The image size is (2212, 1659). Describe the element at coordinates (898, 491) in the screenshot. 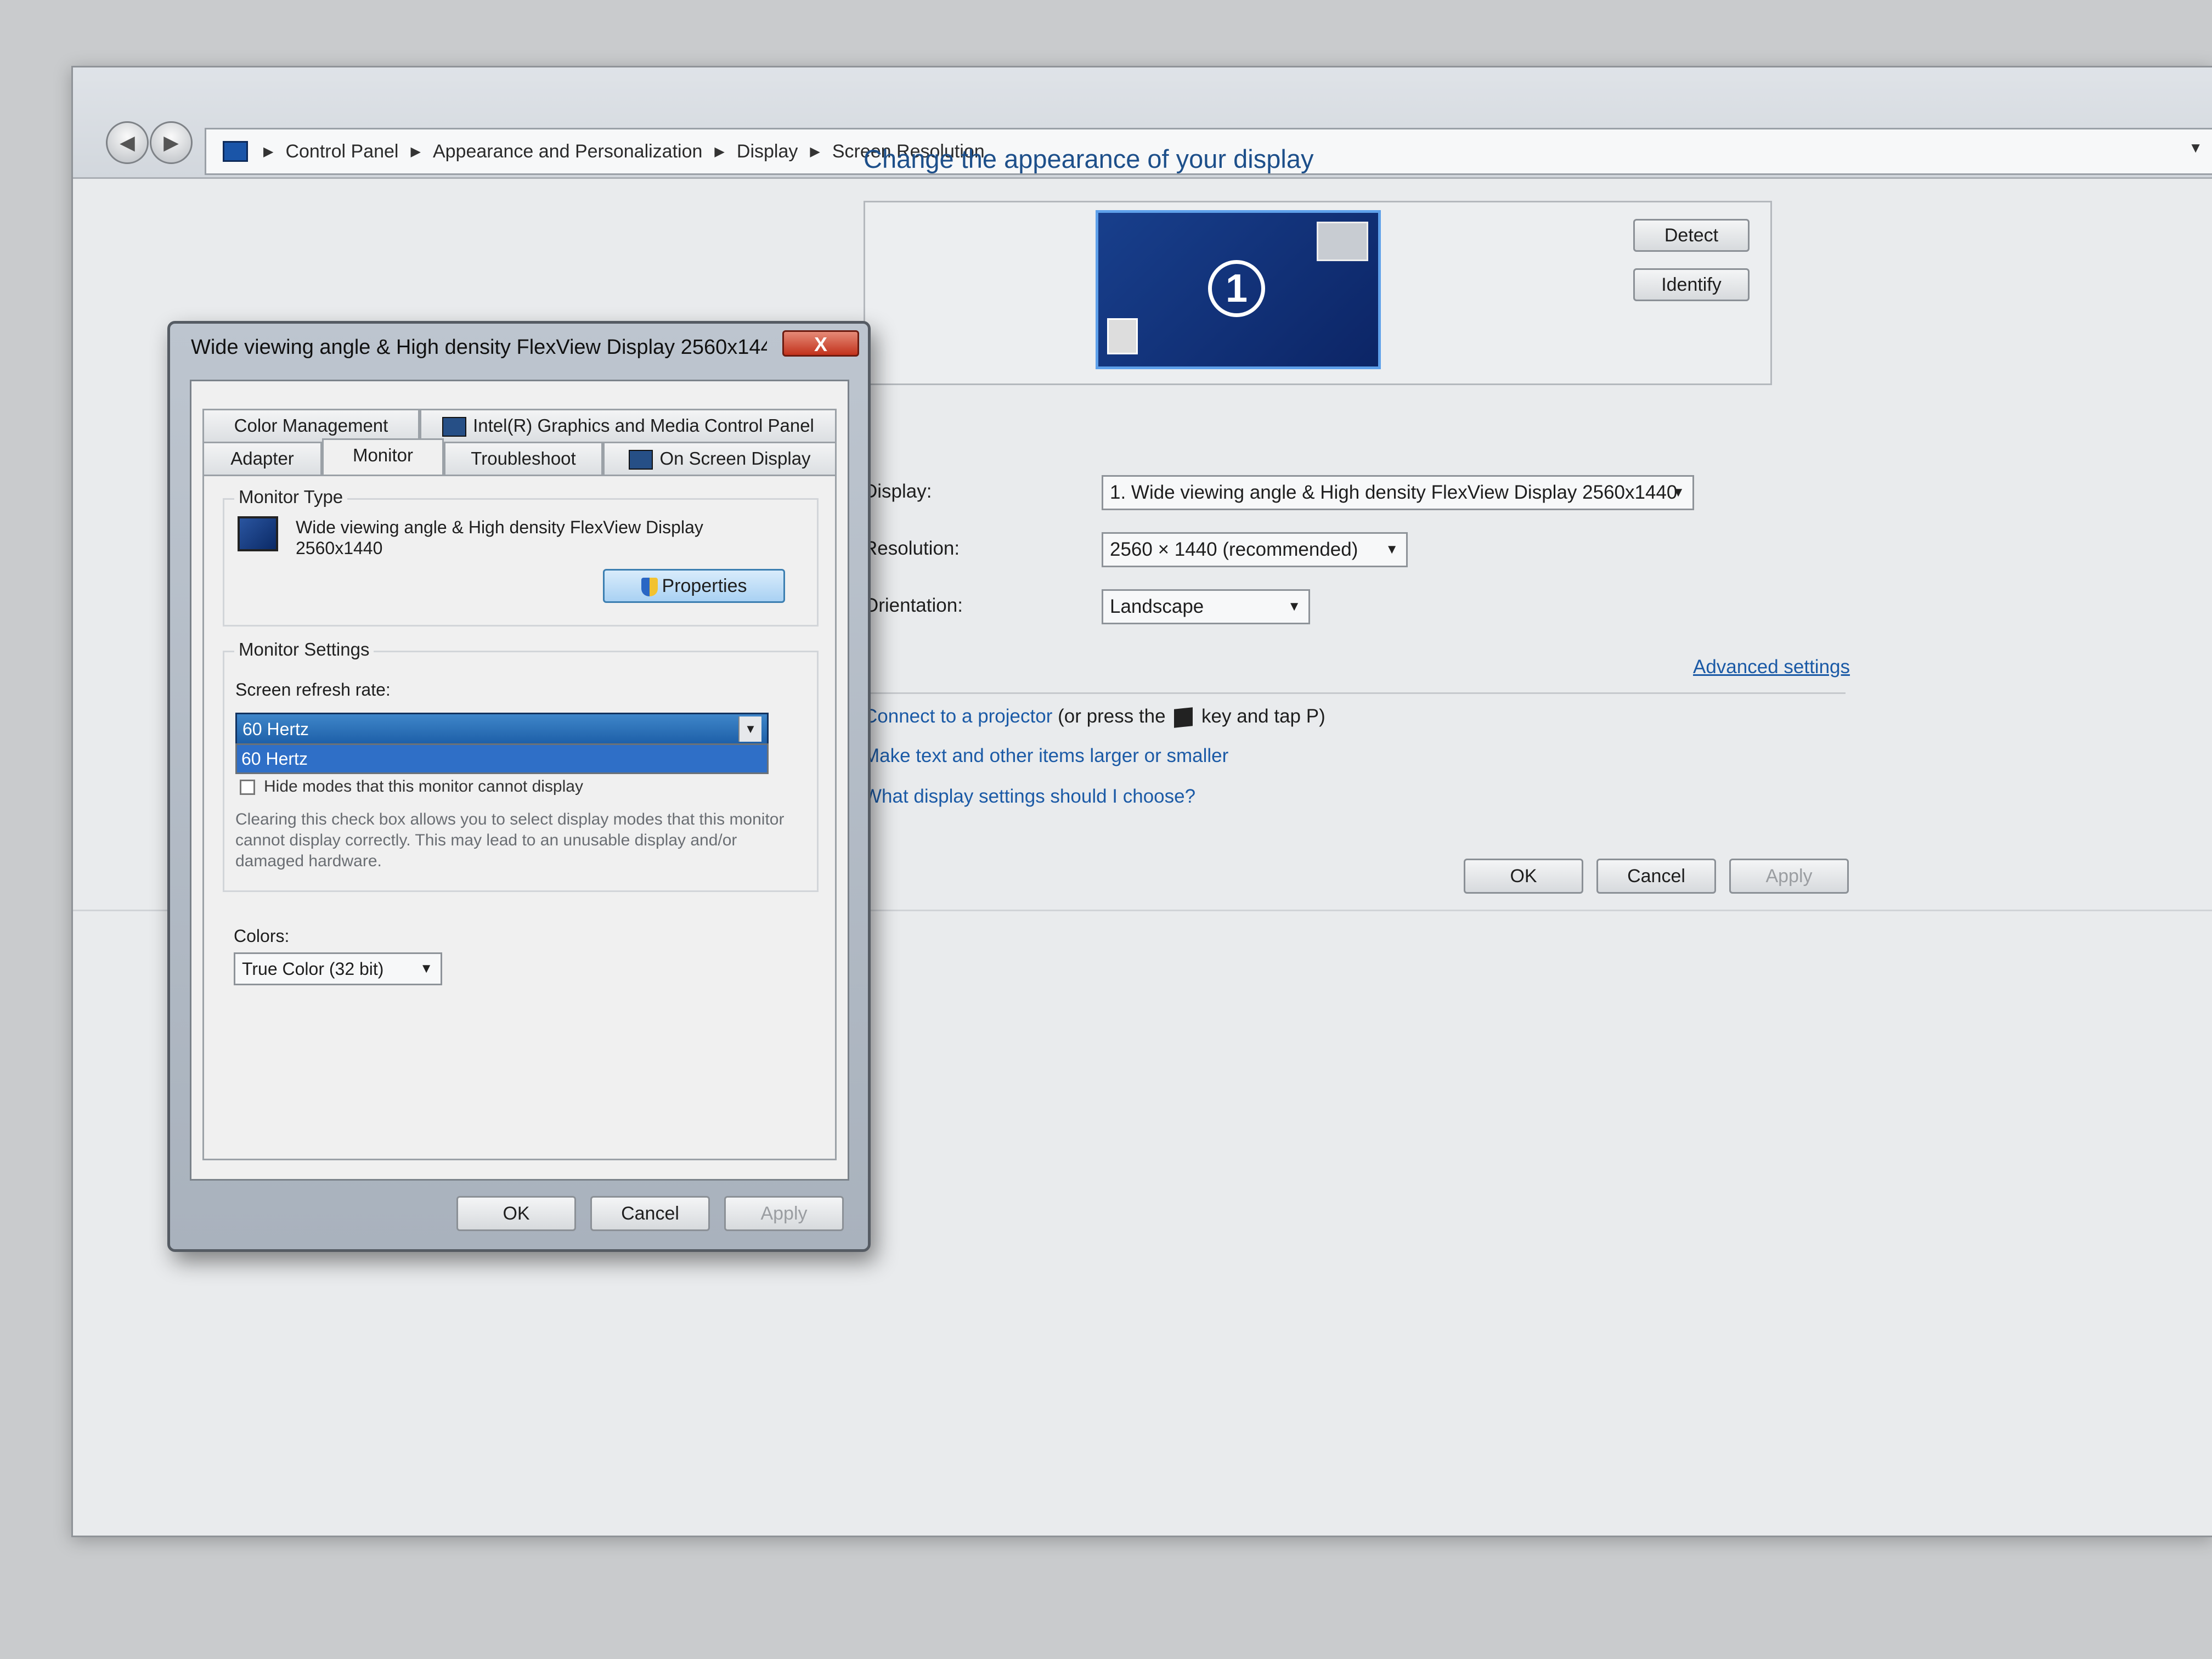

I see `display-label: Display:` at that location.